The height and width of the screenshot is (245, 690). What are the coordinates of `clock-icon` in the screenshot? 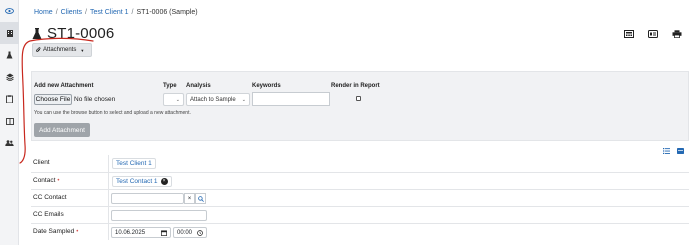 It's located at (200, 233).